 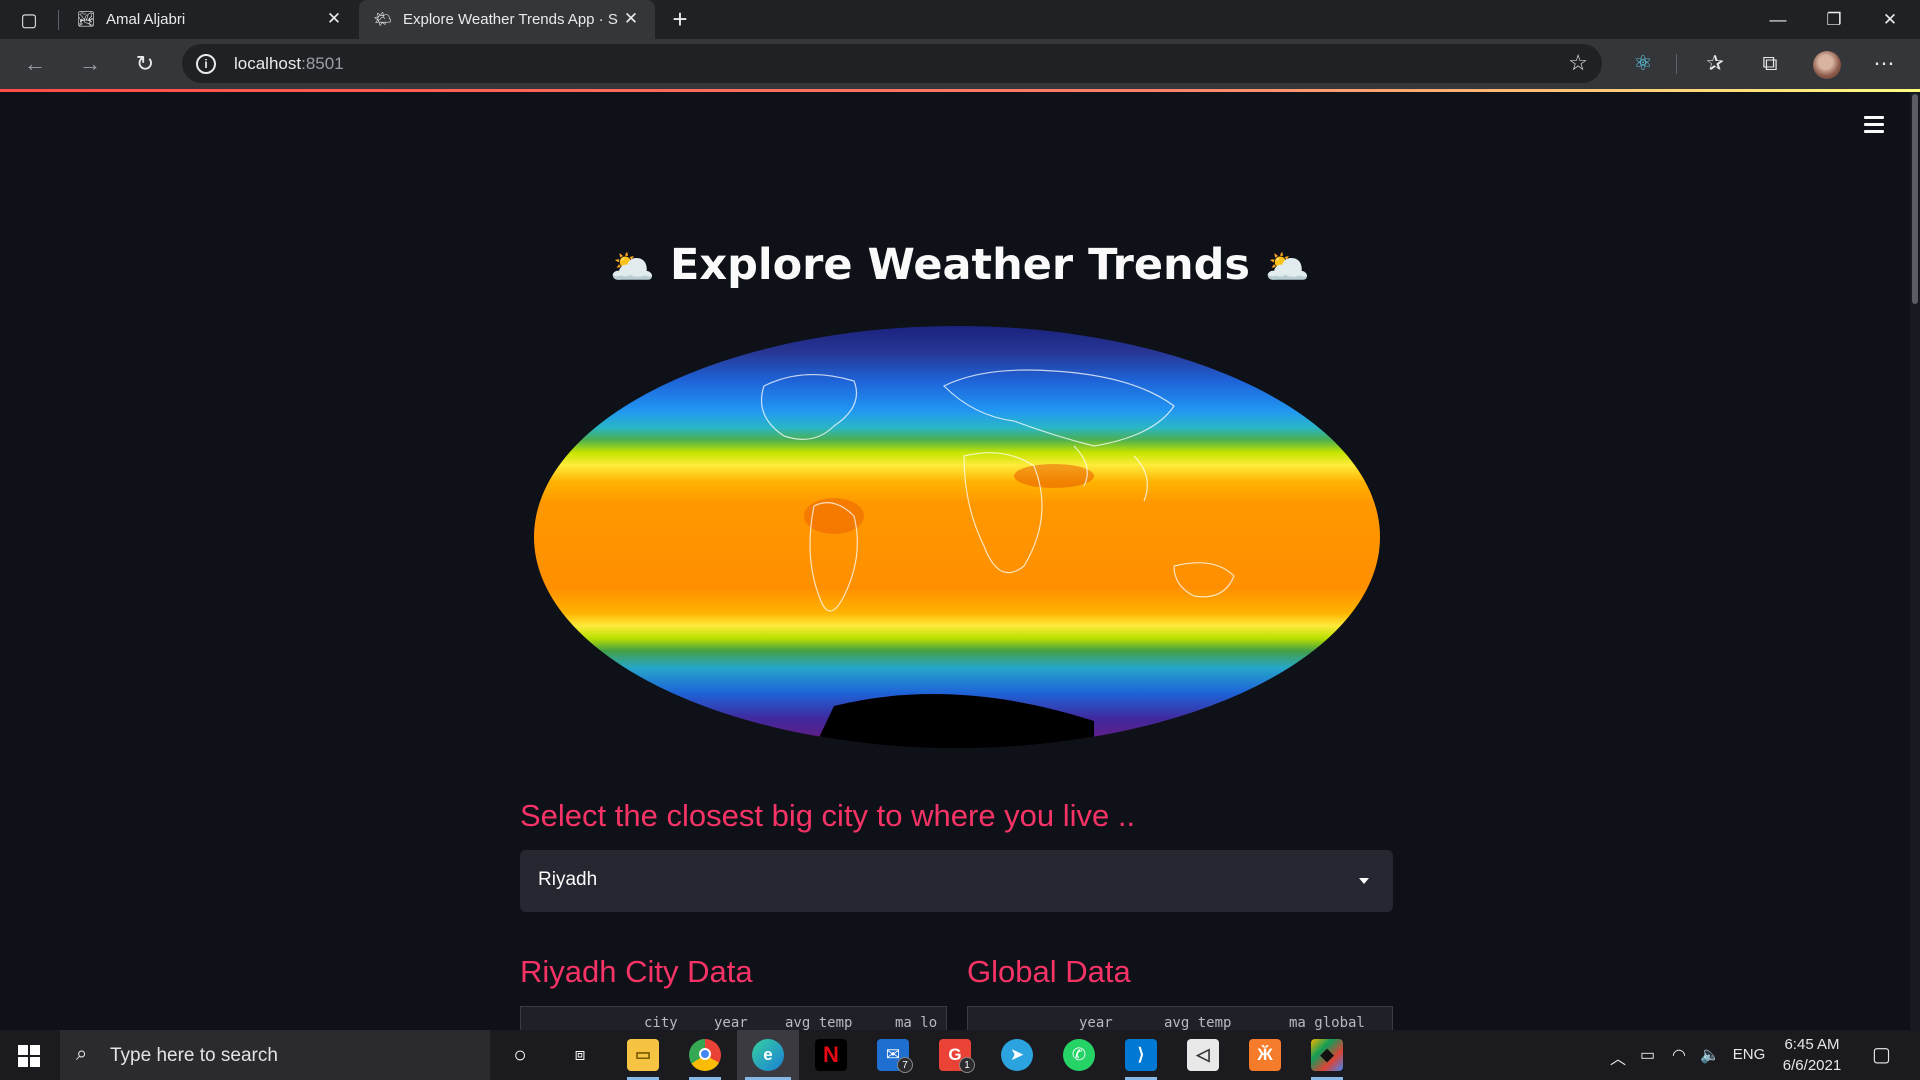 I want to click on city-selectbox: Riyadh, so click(x=956, y=881).